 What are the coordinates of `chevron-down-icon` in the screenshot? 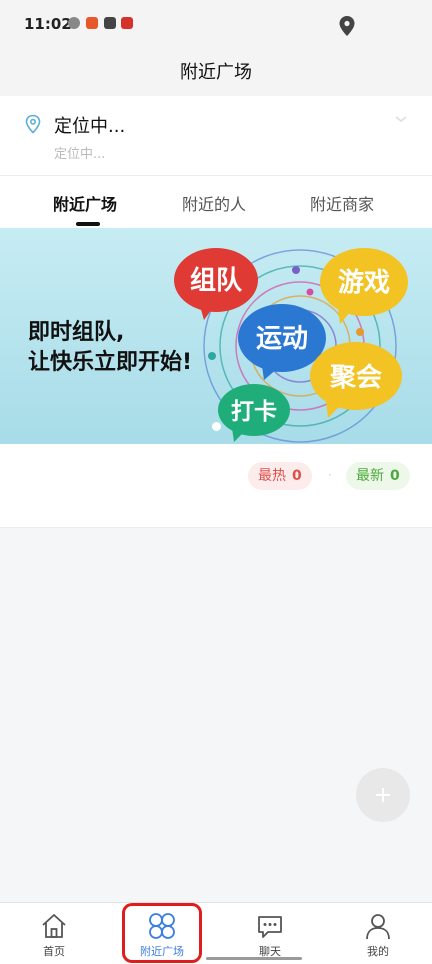 It's located at (401, 119).